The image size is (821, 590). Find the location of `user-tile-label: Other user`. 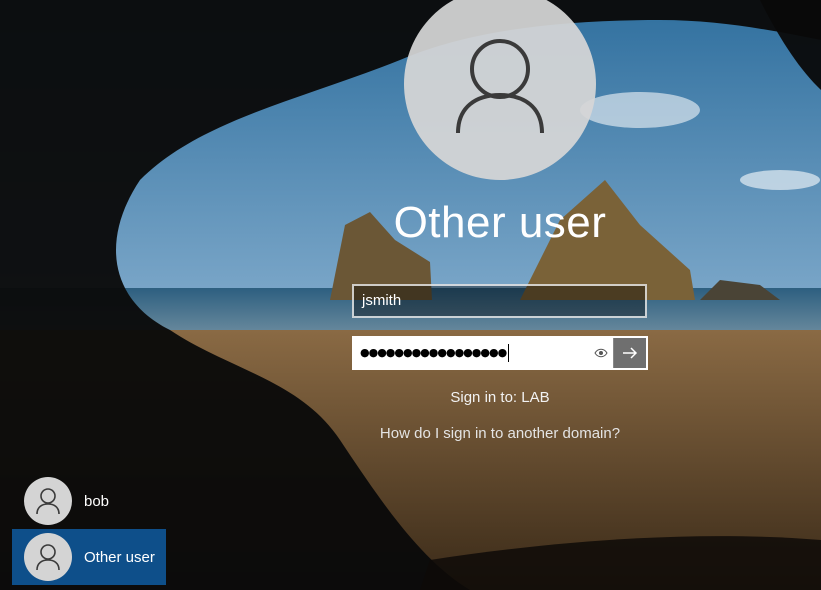

user-tile-label: Other user is located at coordinates (119, 557).